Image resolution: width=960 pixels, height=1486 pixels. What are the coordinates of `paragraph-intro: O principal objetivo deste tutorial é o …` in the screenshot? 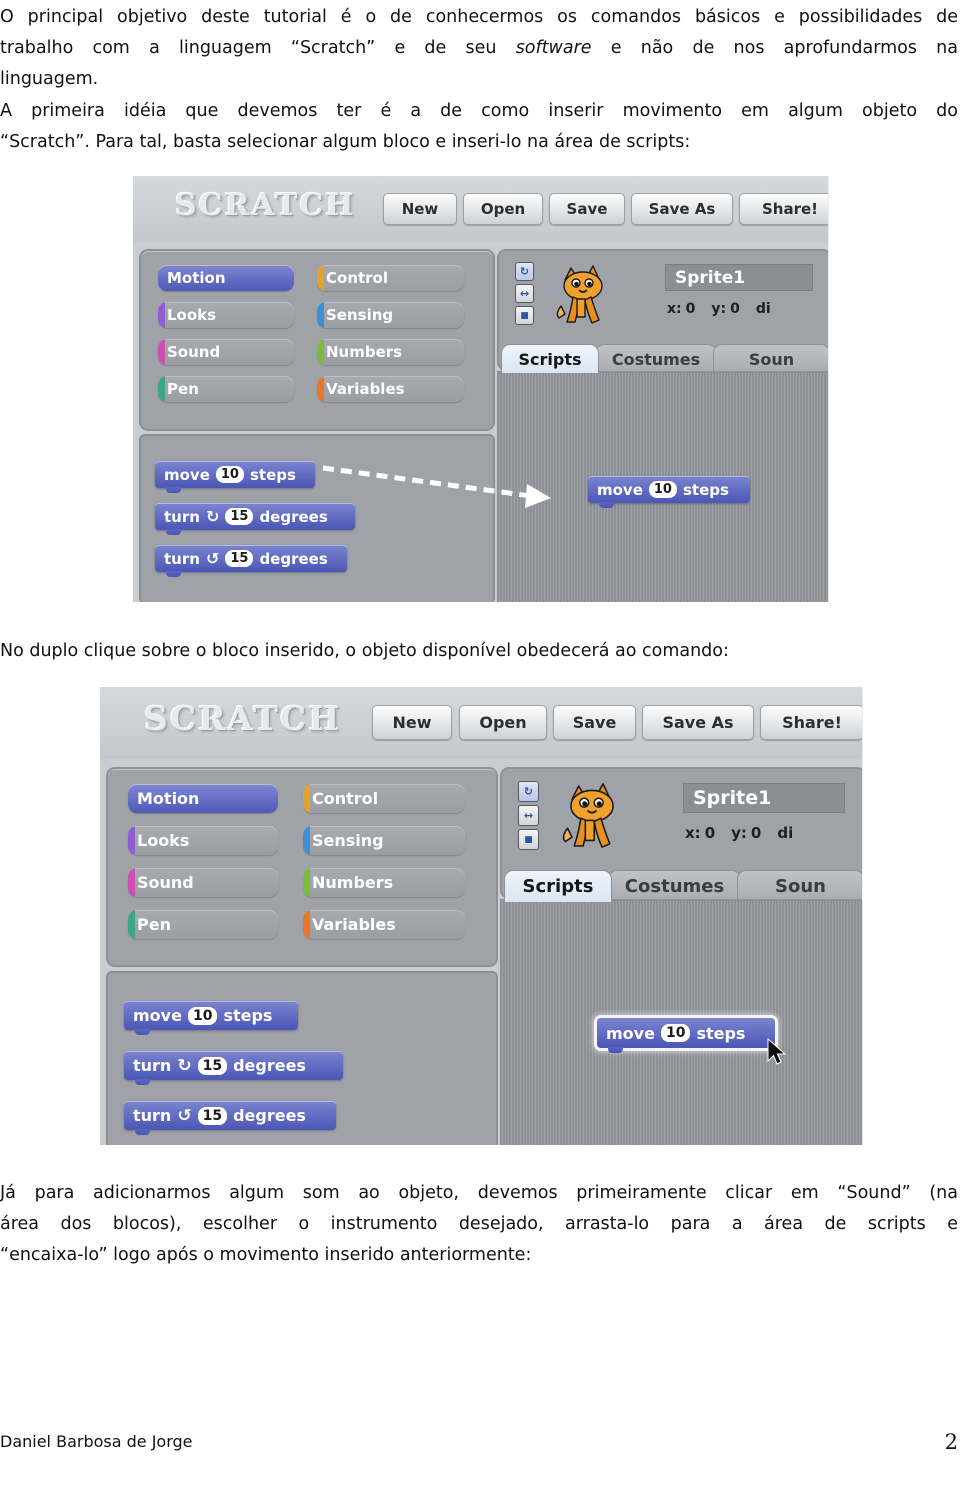 It's located at (479, 48).